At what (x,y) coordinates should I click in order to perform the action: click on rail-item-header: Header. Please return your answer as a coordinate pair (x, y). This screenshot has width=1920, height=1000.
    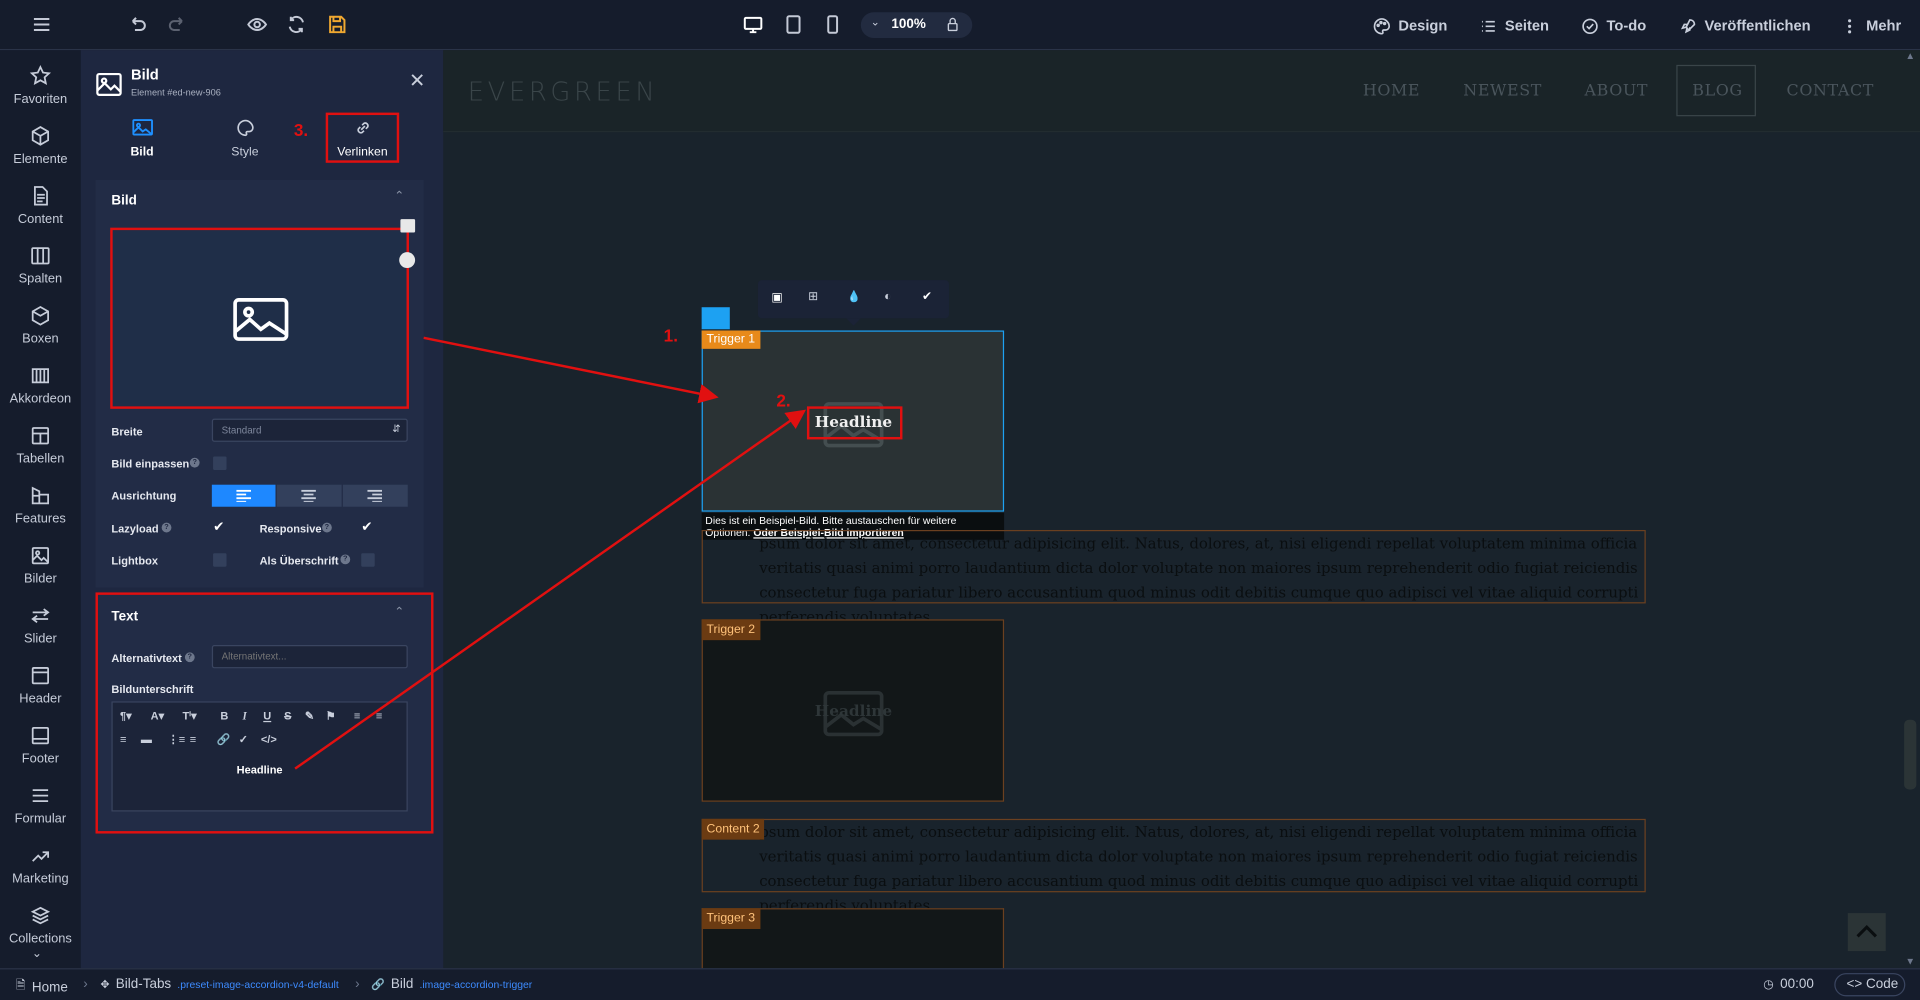
    Looking at the image, I should click on (40, 685).